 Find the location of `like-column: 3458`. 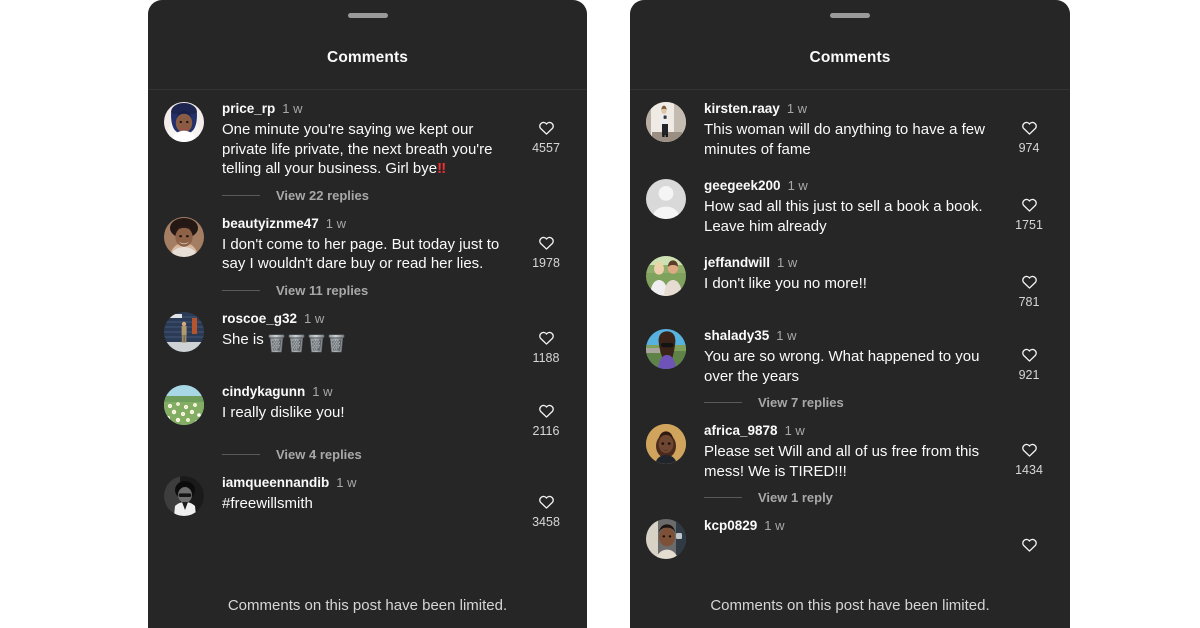

like-column: 3458 is located at coordinates (546, 501).